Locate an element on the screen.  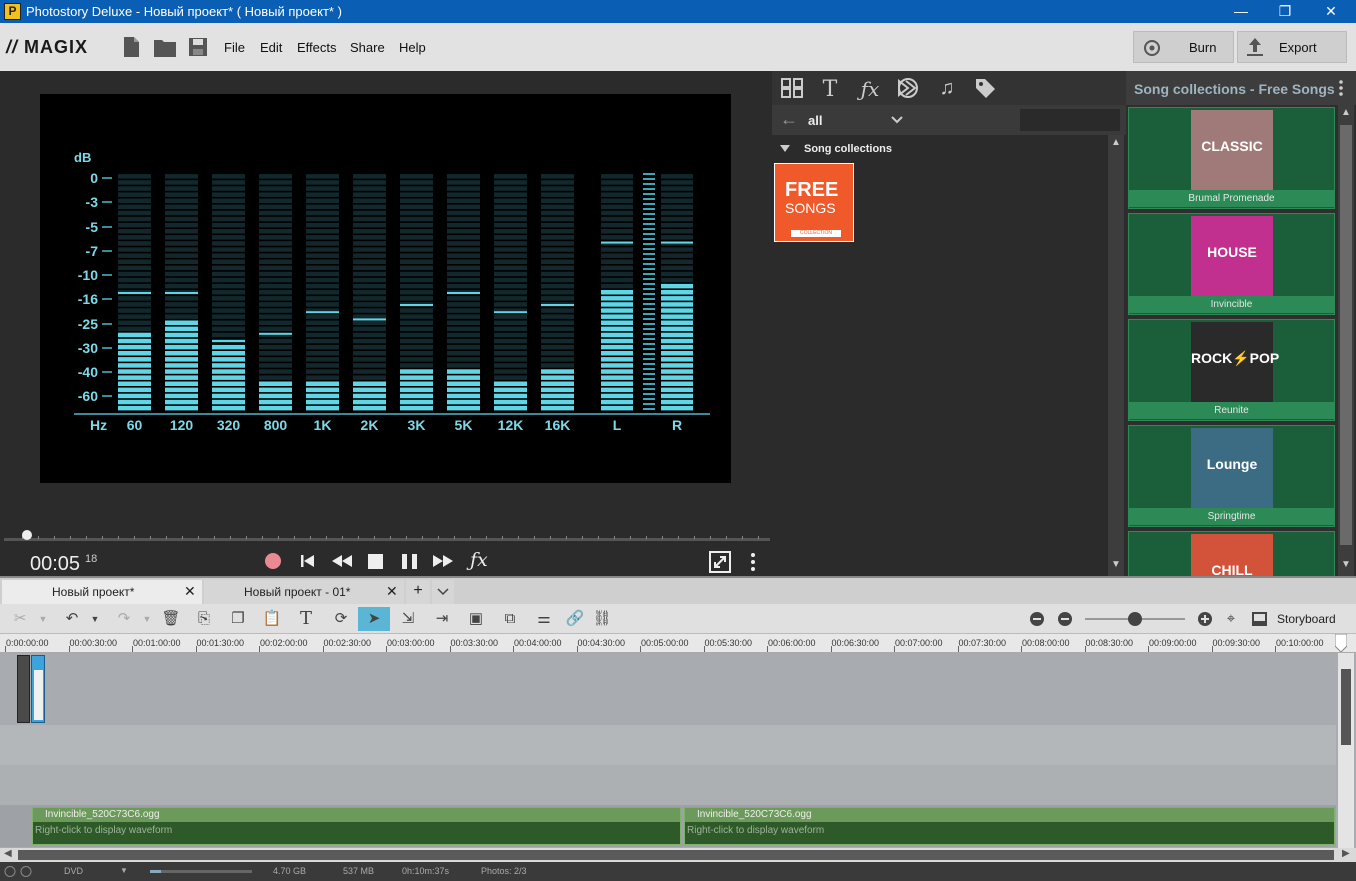
back-arrow-icon: ← is located at coordinates (789, 119).